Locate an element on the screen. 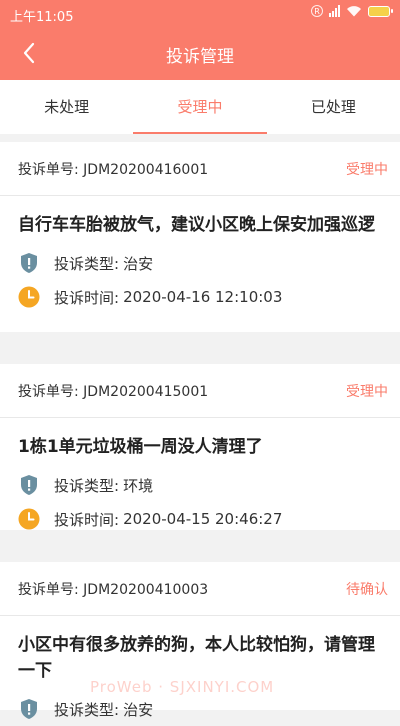 The image size is (400, 726). status-bar: 上午11:05 R is located at coordinates (200, 14).